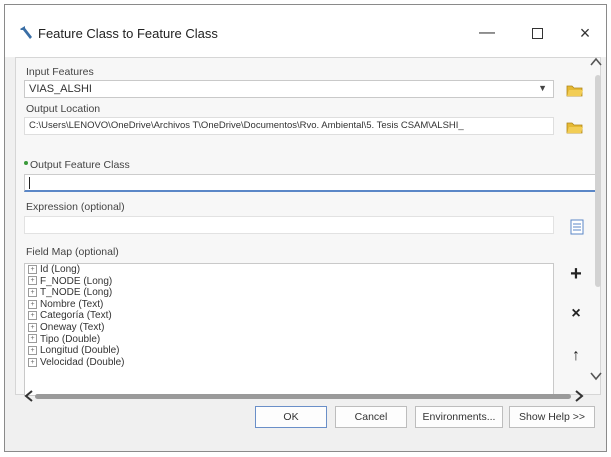 The width and height of the screenshot is (611, 457). Describe the element at coordinates (371, 417) in the screenshot. I see `cancel-button: Cancel` at that location.